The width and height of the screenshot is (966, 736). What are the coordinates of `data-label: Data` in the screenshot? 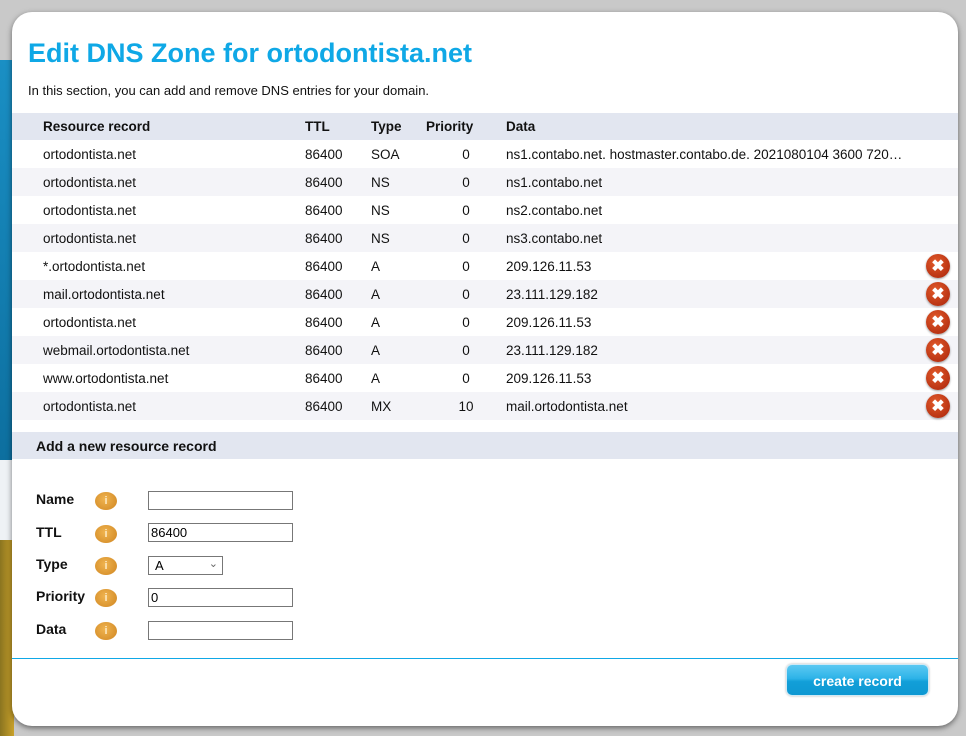 It's located at (51, 629).